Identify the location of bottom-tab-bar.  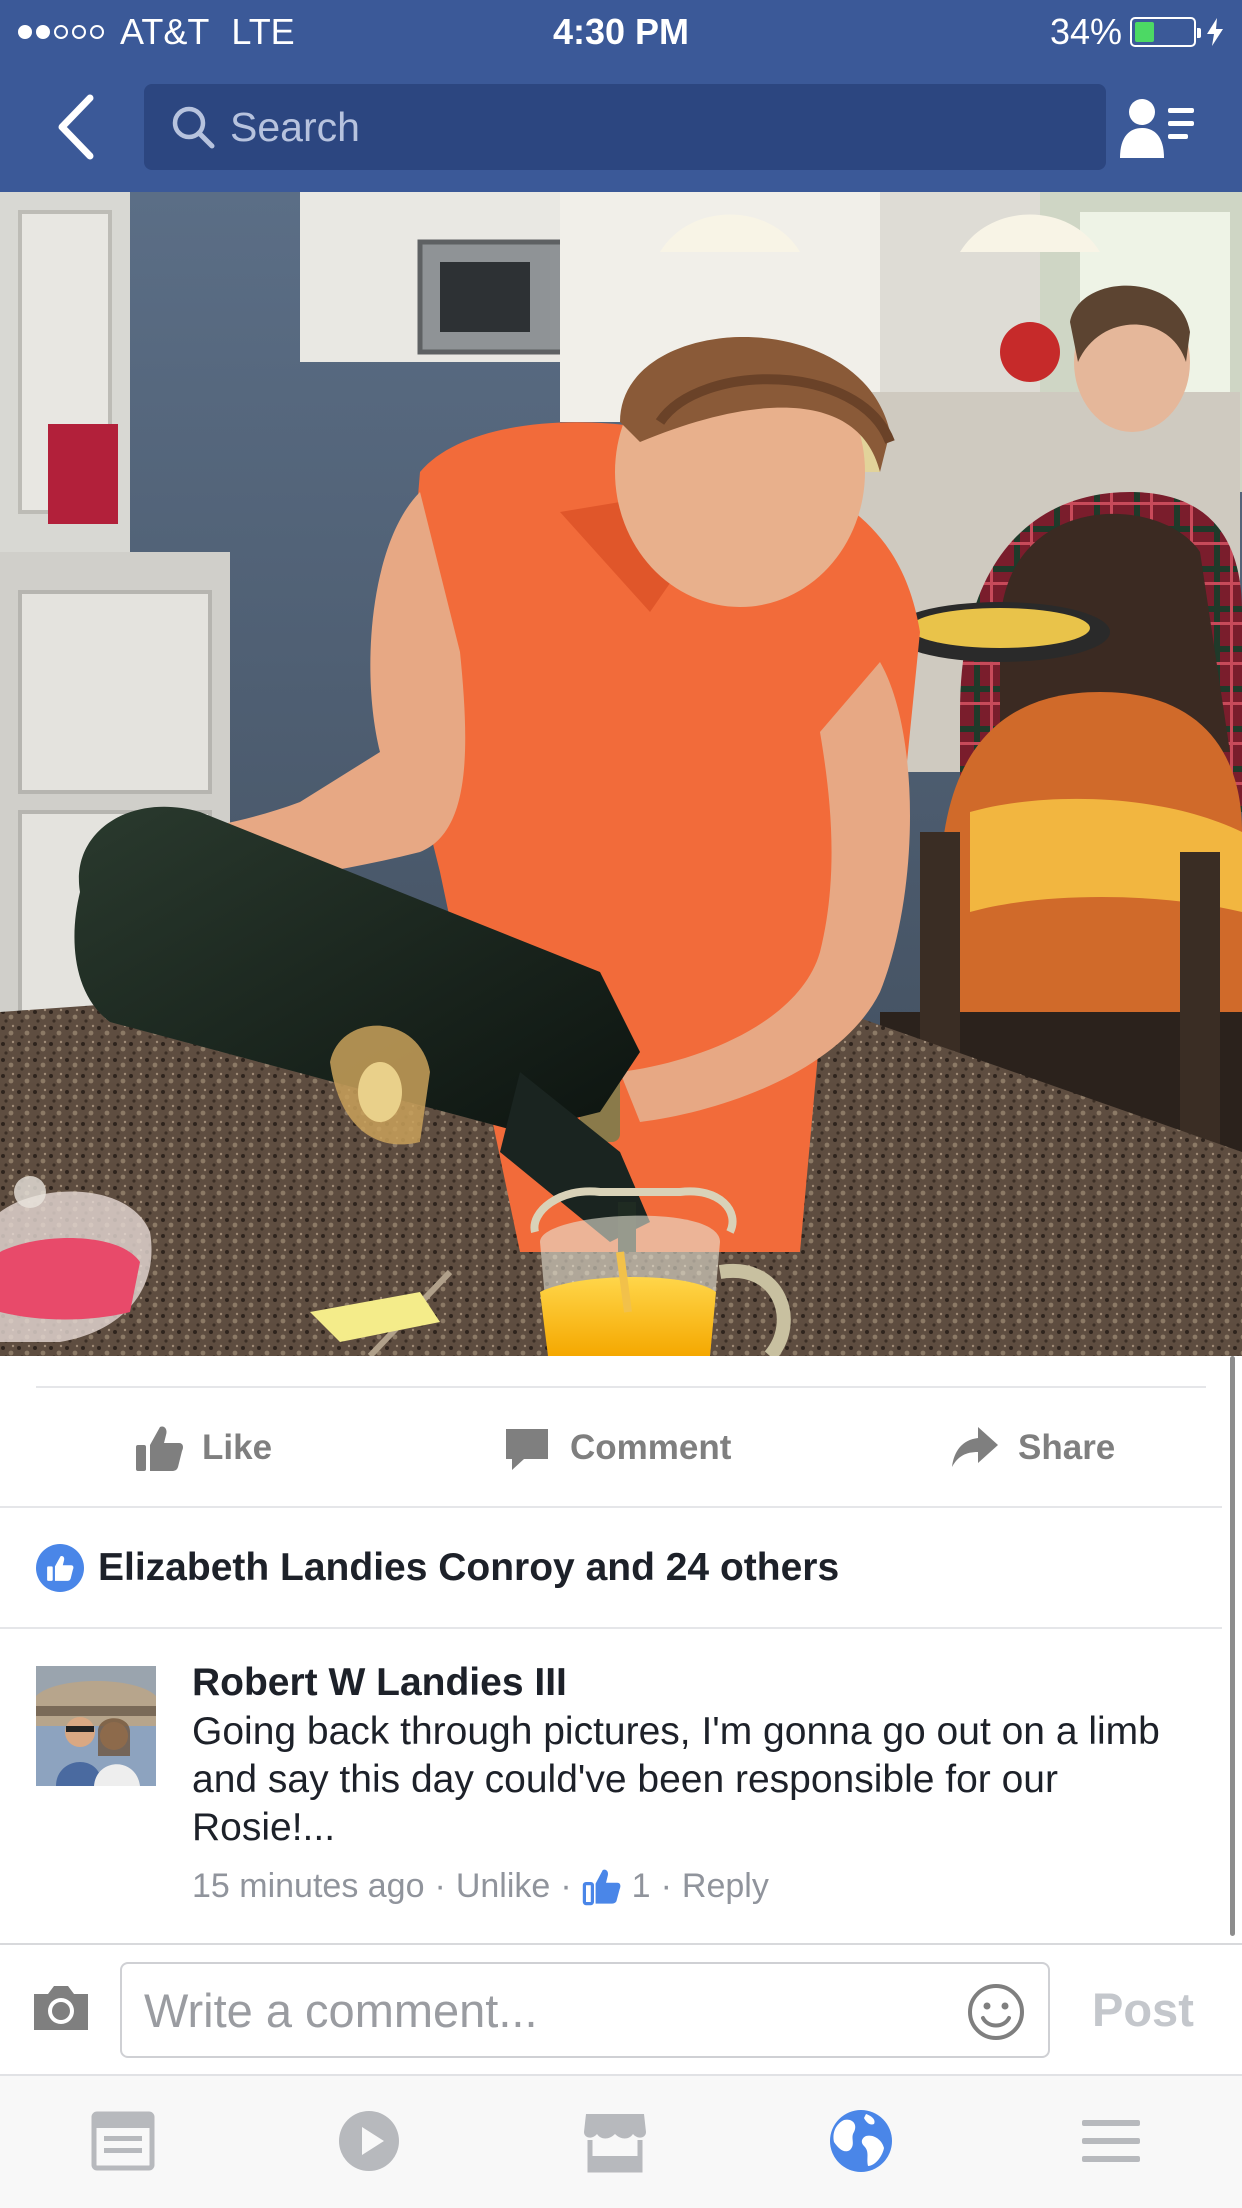
(621, 2142).